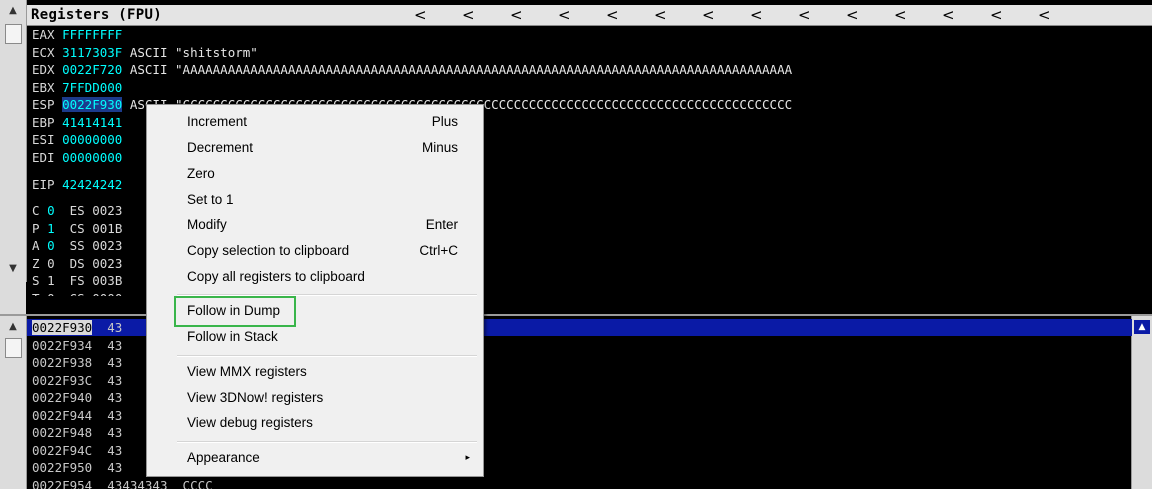 The image size is (1152, 489). Describe the element at coordinates (92, 52) in the screenshot. I see `register-value: 3117303F` at that location.